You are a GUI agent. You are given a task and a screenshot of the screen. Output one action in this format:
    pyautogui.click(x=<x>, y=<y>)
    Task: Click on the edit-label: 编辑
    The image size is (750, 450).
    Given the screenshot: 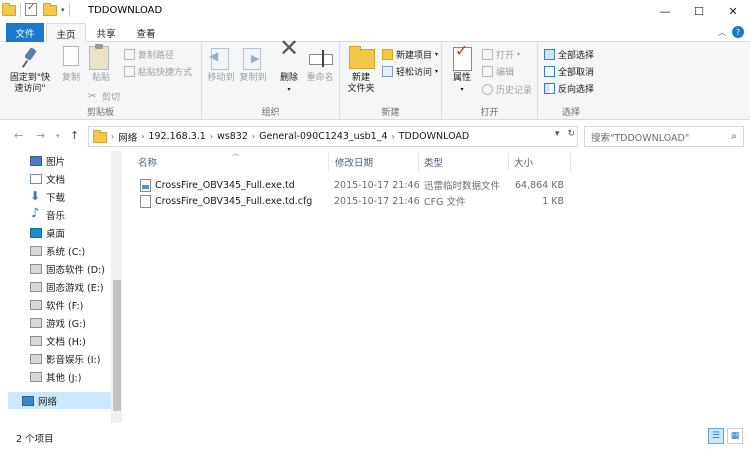 What is the action you would take?
    pyautogui.click(x=505, y=73)
    